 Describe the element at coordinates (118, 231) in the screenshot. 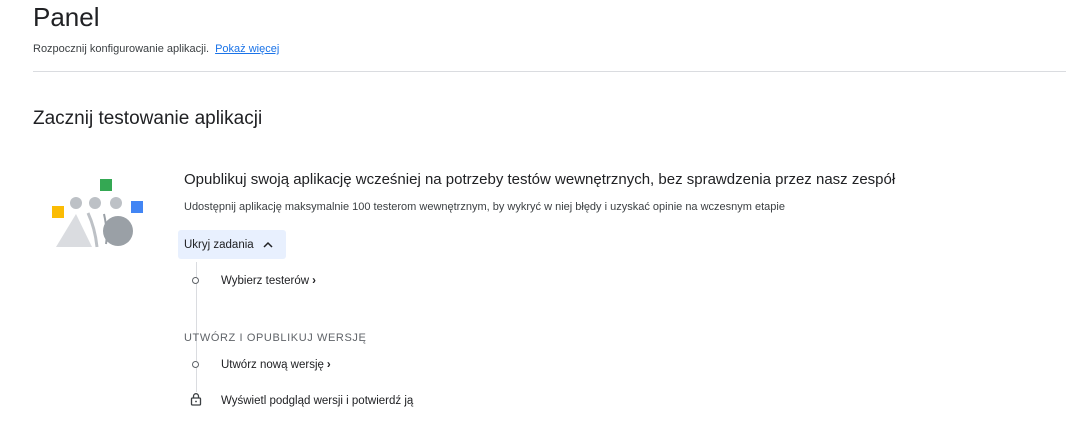

I see `person-body-circle` at that location.